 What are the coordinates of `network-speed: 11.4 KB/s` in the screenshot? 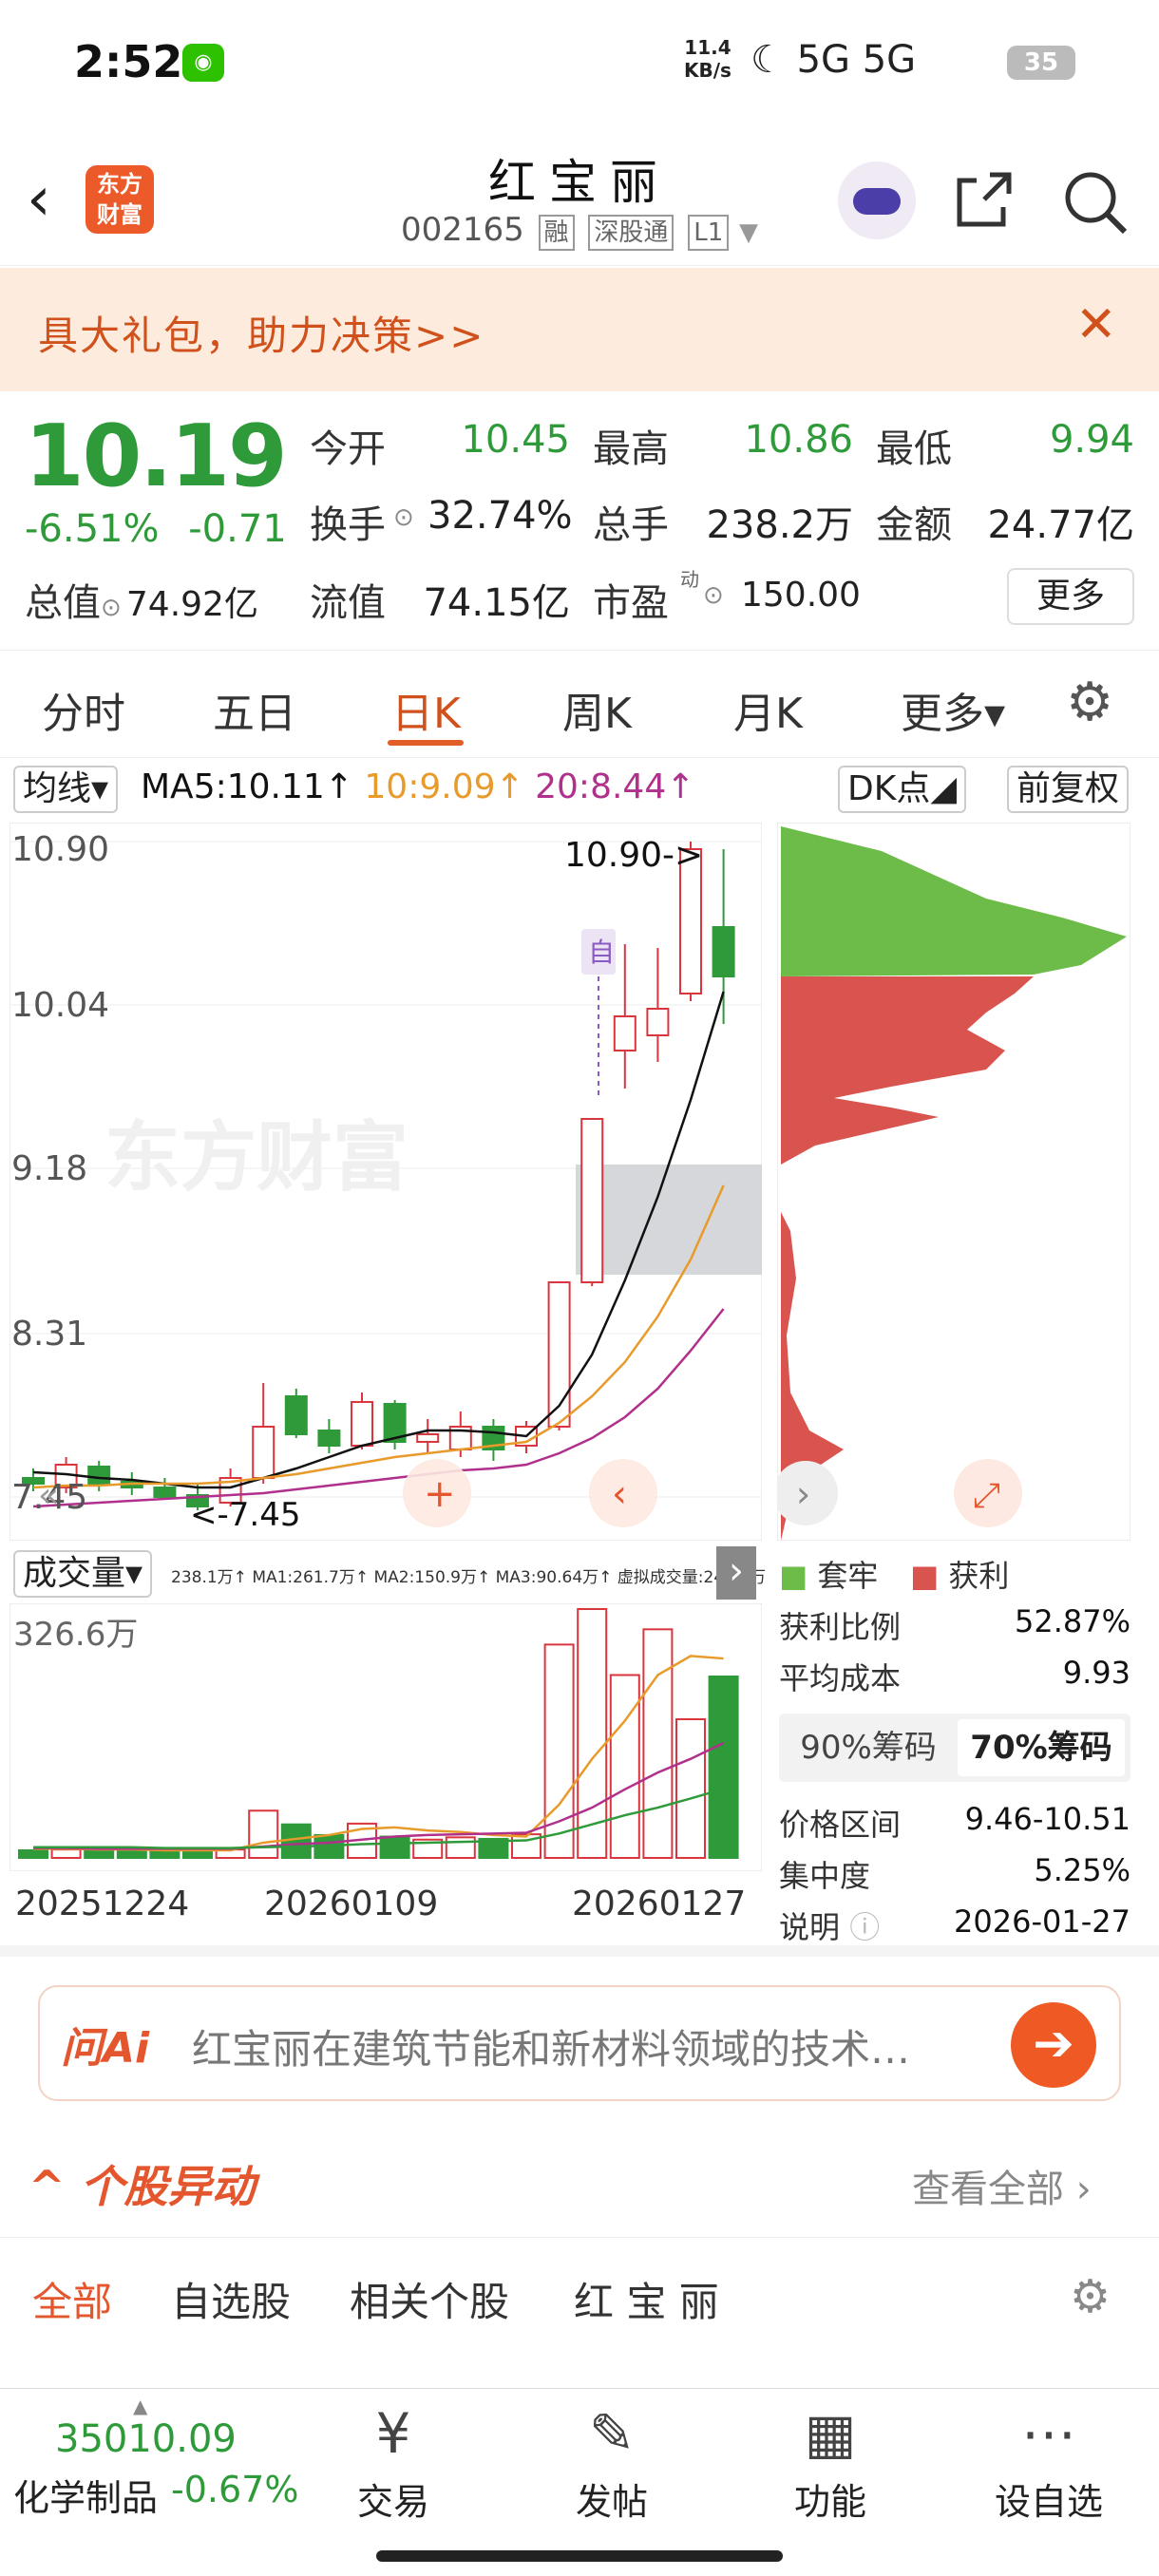 It's located at (708, 59).